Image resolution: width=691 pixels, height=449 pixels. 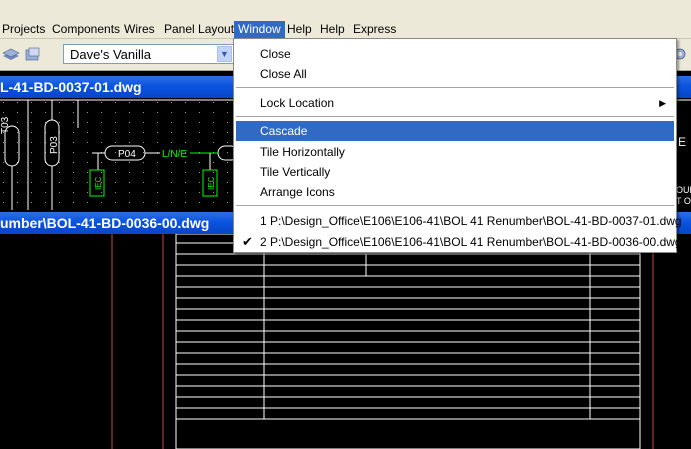 What do you see at coordinates (455, 103) in the screenshot?
I see `menu-item-lock-location: Lock Location ▶` at bounding box center [455, 103].